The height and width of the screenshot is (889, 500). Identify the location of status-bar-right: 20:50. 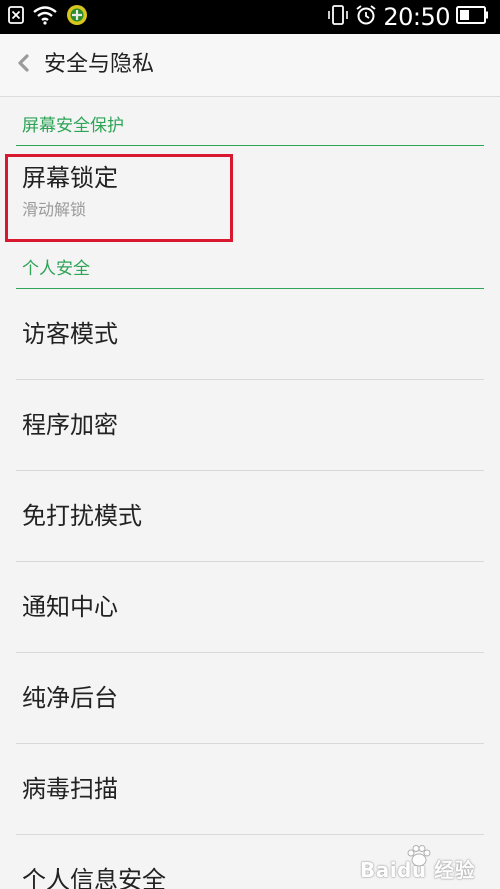
(408, 17).